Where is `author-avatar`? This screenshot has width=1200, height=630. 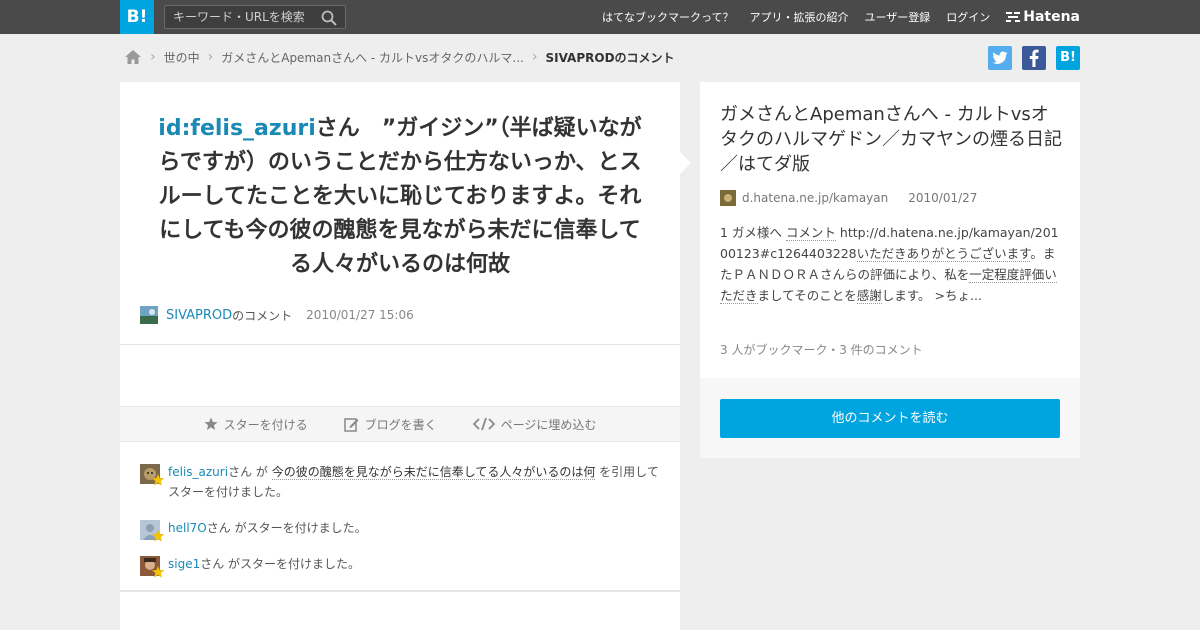
author-avatar is located at coordinates (149, 315).